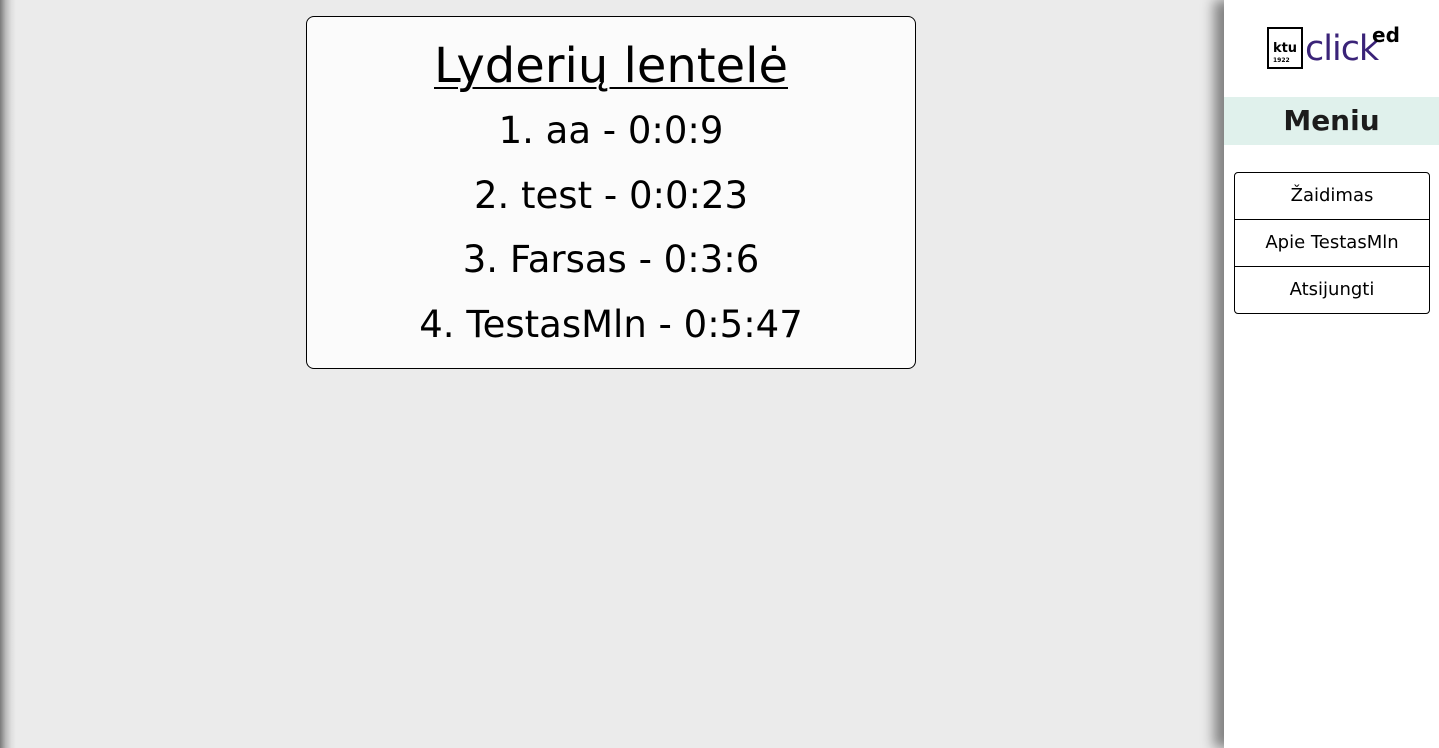 This screenshot has width=1439, height=748. What do you see at coordinates (611, 66) in the screenshot?
I see `leaderboard-title: Lyderių lentelė` at bounding box center [611, 66].